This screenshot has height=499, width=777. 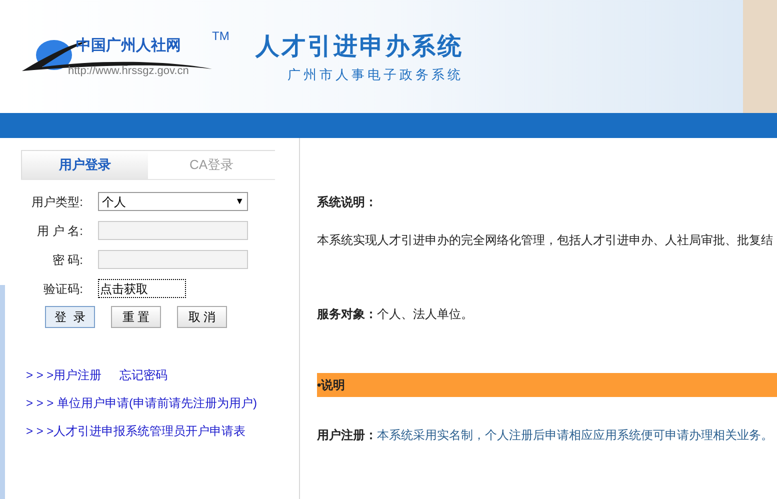 I want to click on form-button: 重 置, so click(x=136, y=317).